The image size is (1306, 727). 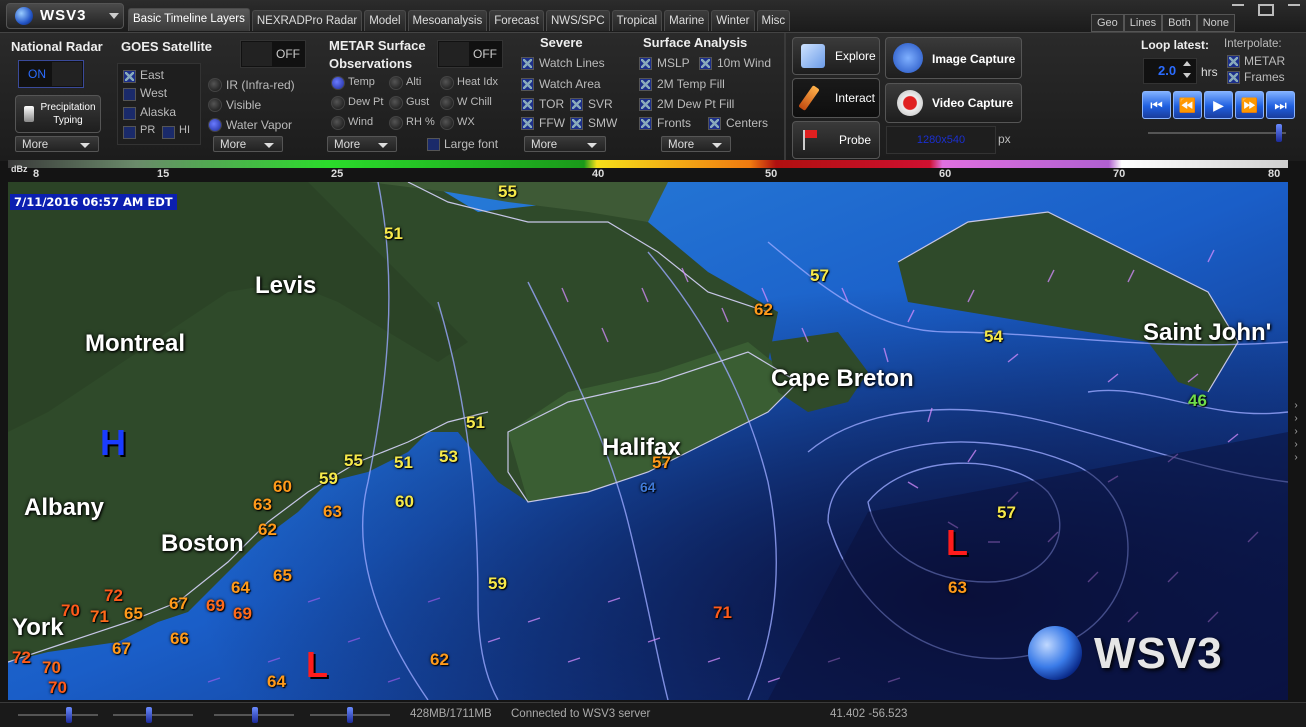 I want to click on metar-w-chill-radio, so click(x=447, y=103).